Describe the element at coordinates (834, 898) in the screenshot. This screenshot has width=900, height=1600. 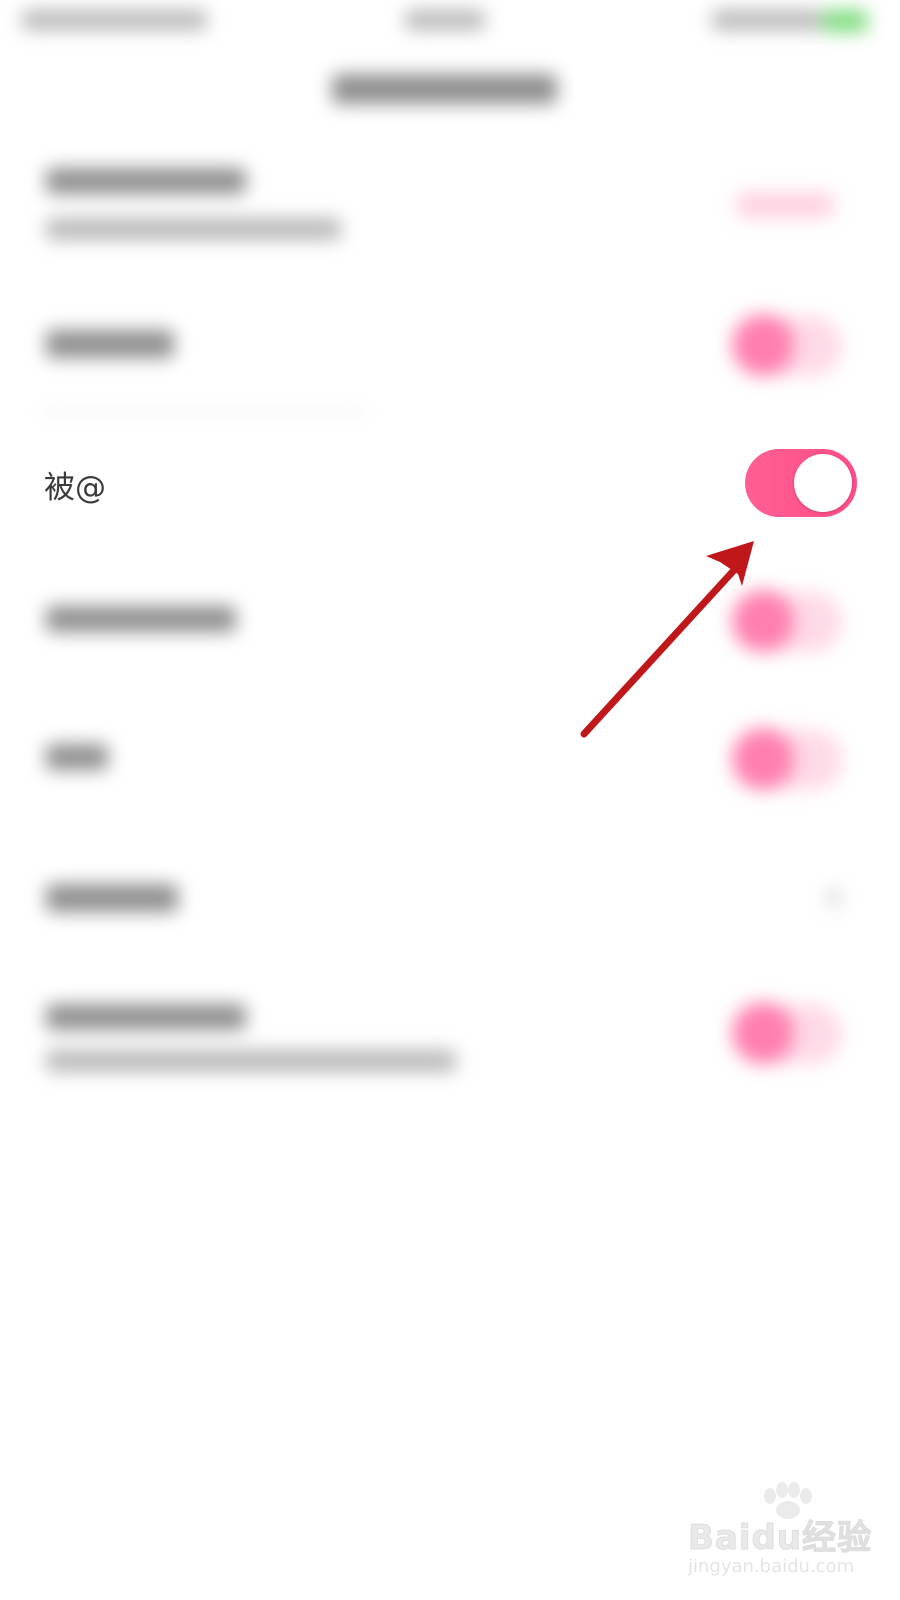
I see `row-6-chevron-icon` at that location.